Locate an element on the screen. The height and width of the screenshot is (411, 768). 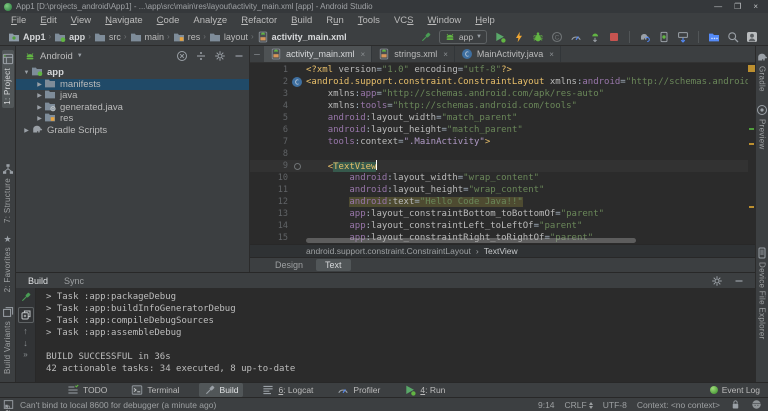
project-view-selector: Android is located at coordinates (56, 56).